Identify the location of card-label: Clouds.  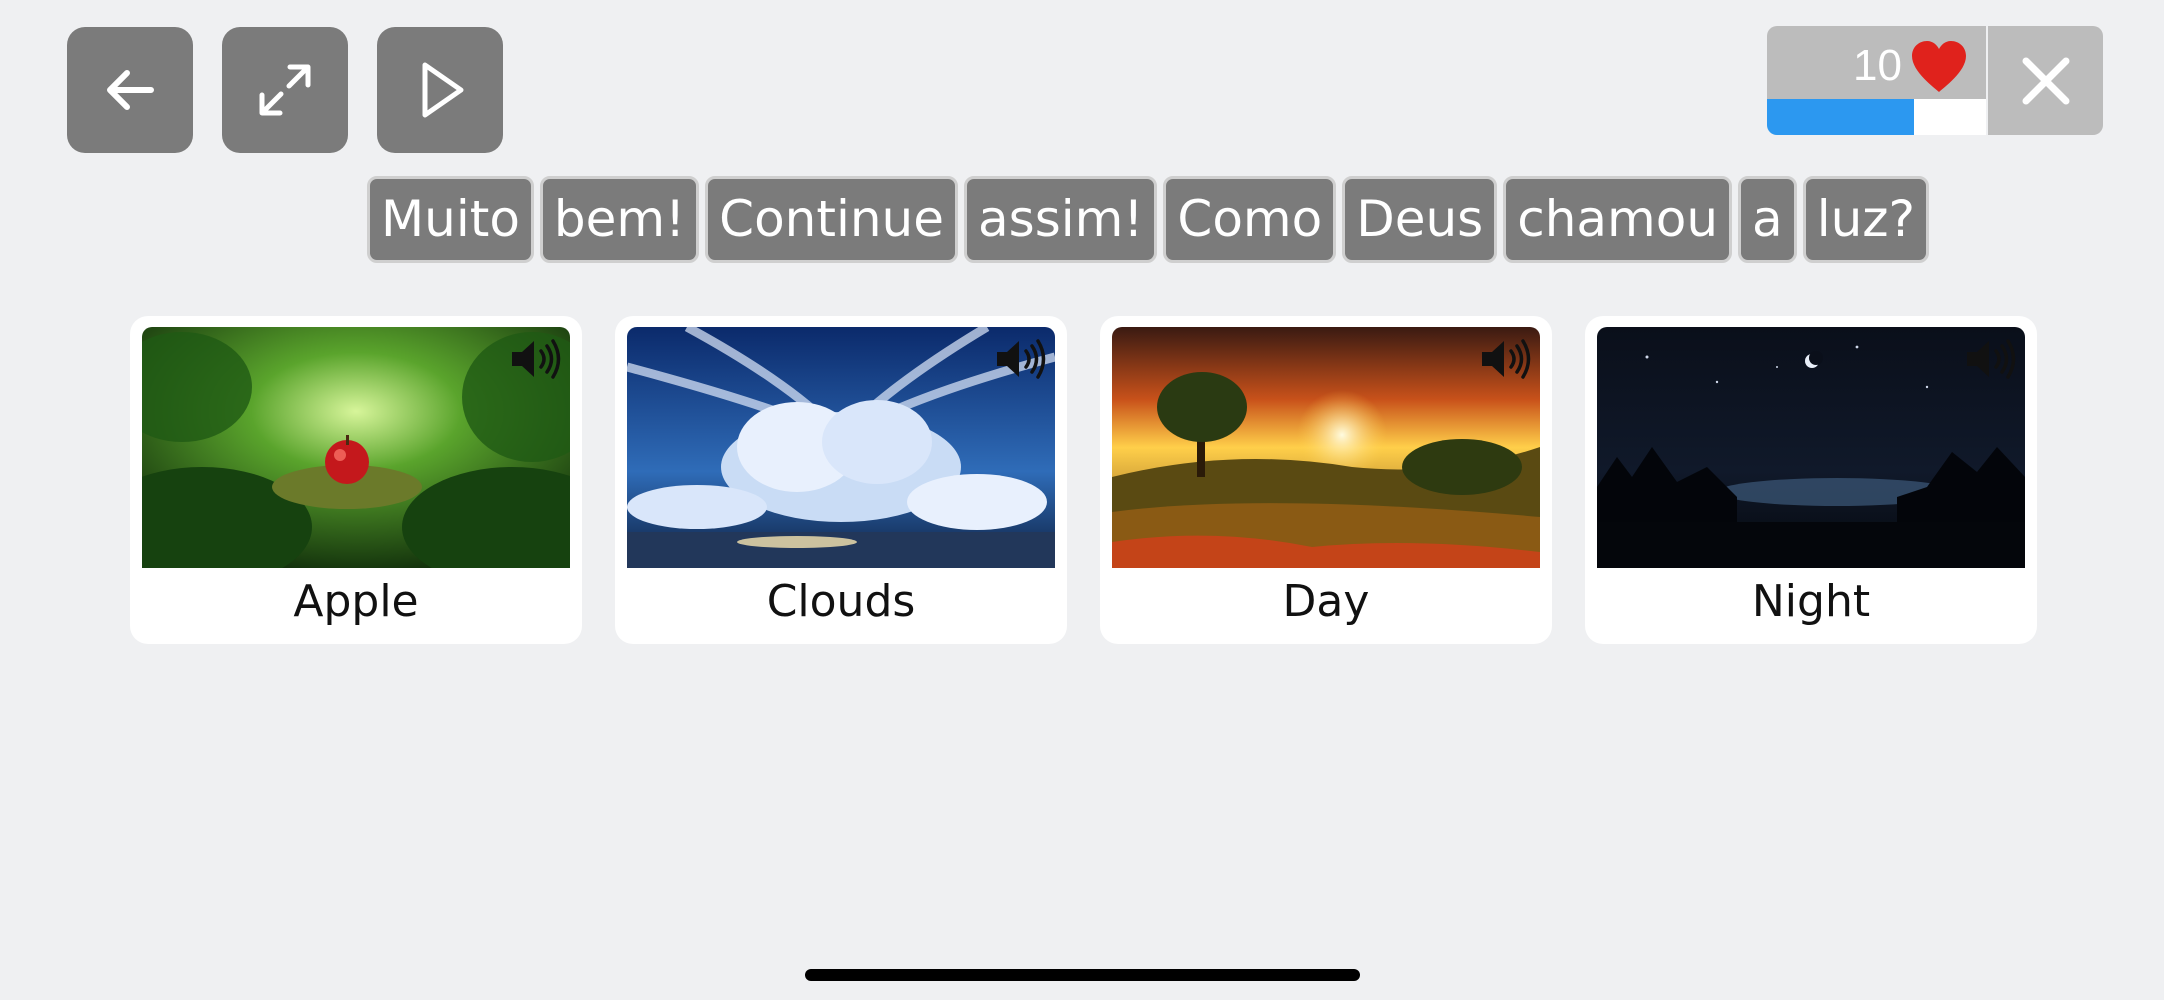
(841, 601).